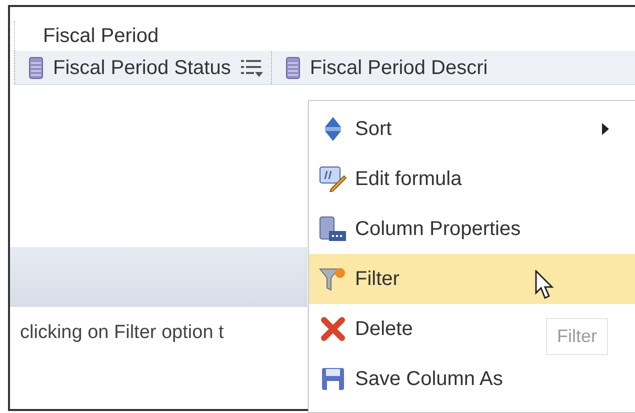 The width and height of the screenshot is (635, 413). What do you see at coordinates (251, 68) in the screenshot?
I see `list-menu-icon` at bounding box center [251, 68].